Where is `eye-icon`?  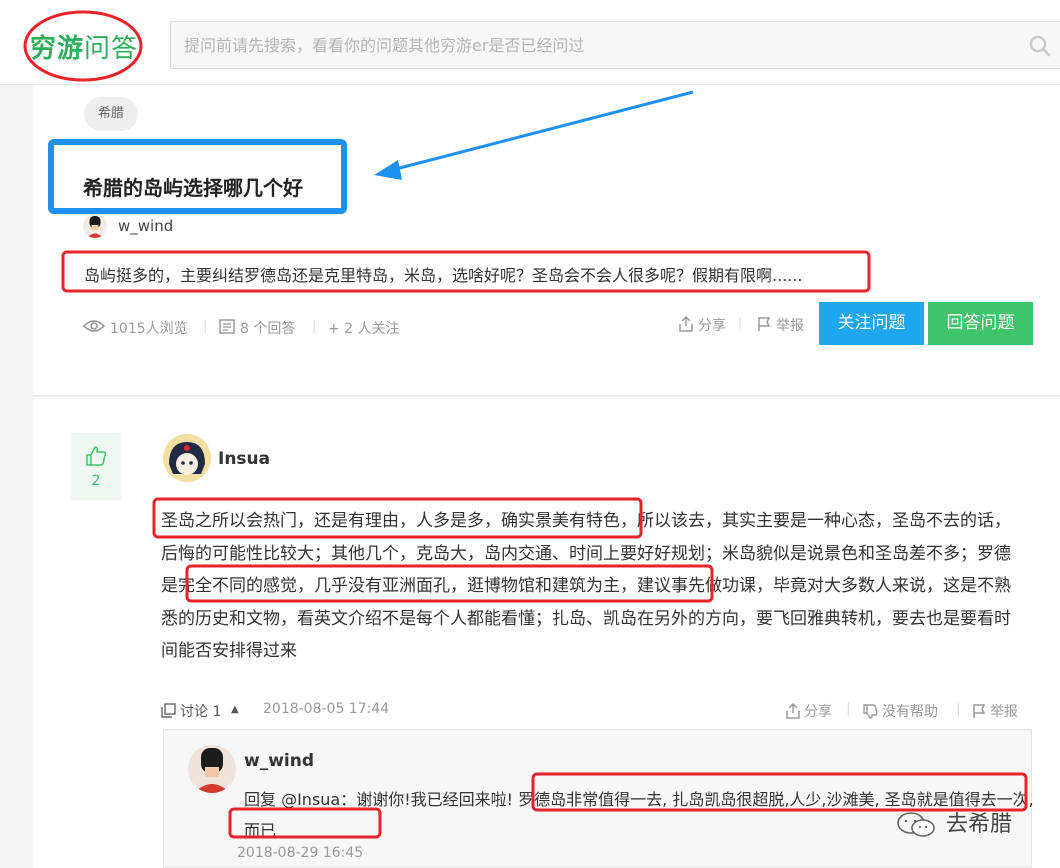
eye-icon is located at coordinates (94, 326).